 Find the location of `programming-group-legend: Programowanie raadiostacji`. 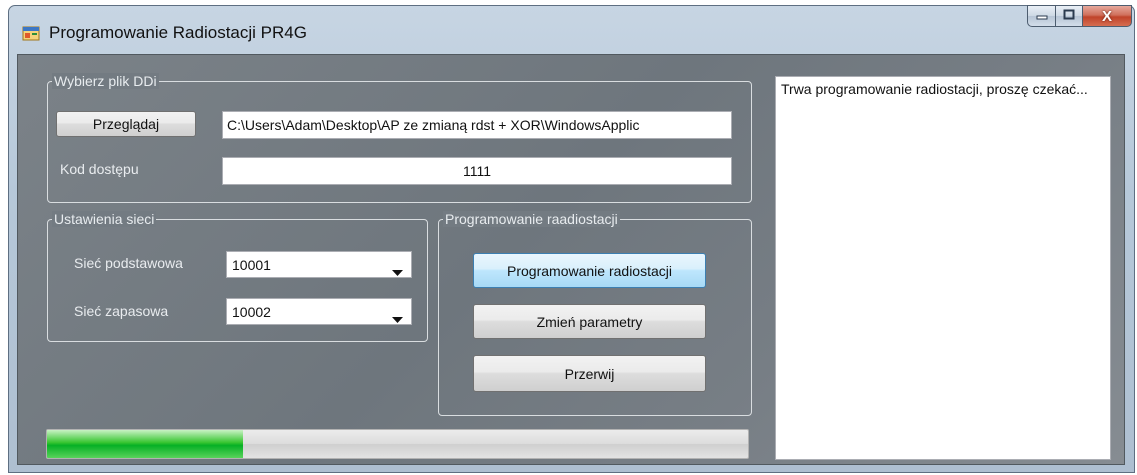

programming-group-legend: Programowanie raadiostacji is located at coordinates (531, 219).